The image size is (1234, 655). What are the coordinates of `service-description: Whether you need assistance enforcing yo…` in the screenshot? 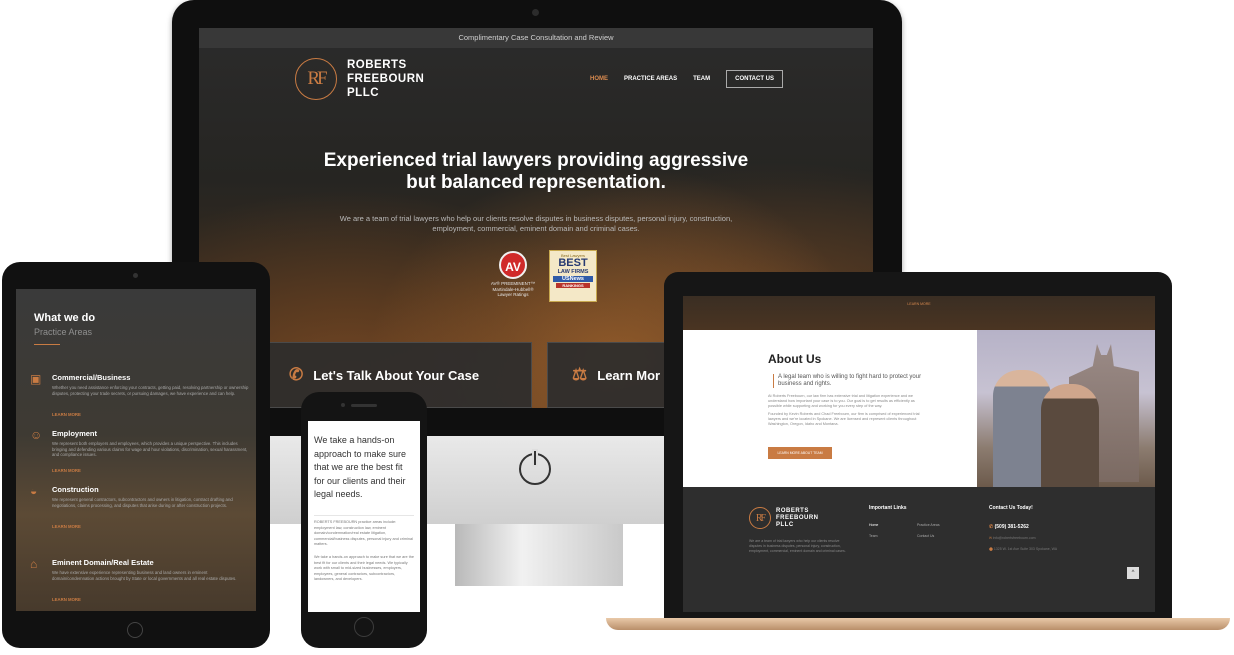 It's located at (150, 390).